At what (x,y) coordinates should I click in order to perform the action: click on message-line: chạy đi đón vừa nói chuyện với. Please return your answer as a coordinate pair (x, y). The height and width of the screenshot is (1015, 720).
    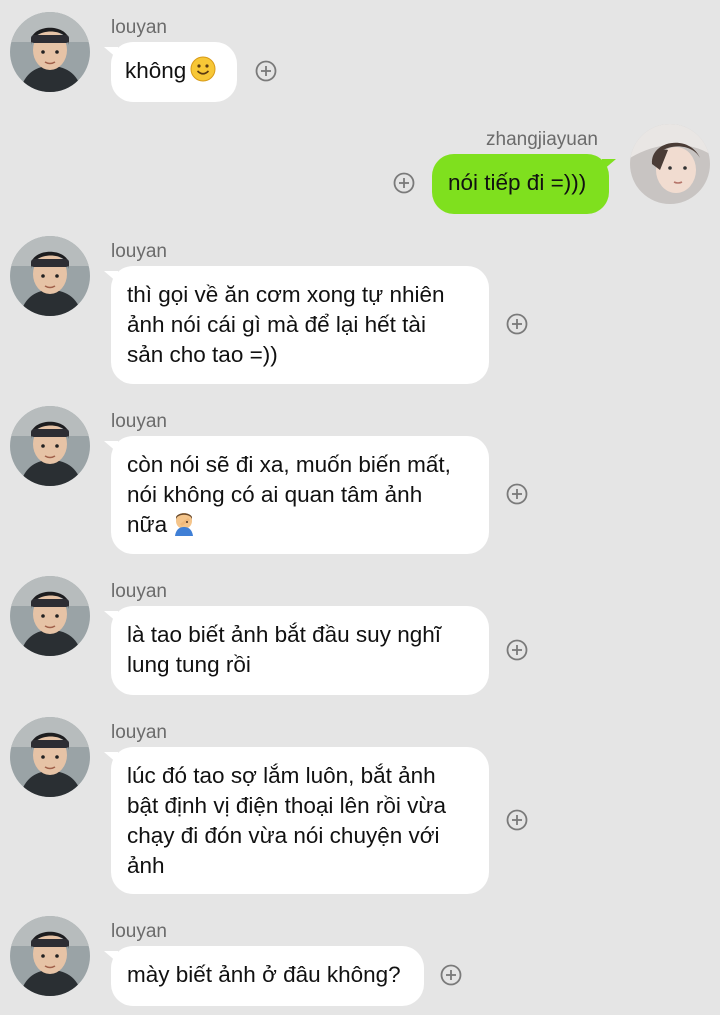
    Looking at the image, I should click on (283, 835).